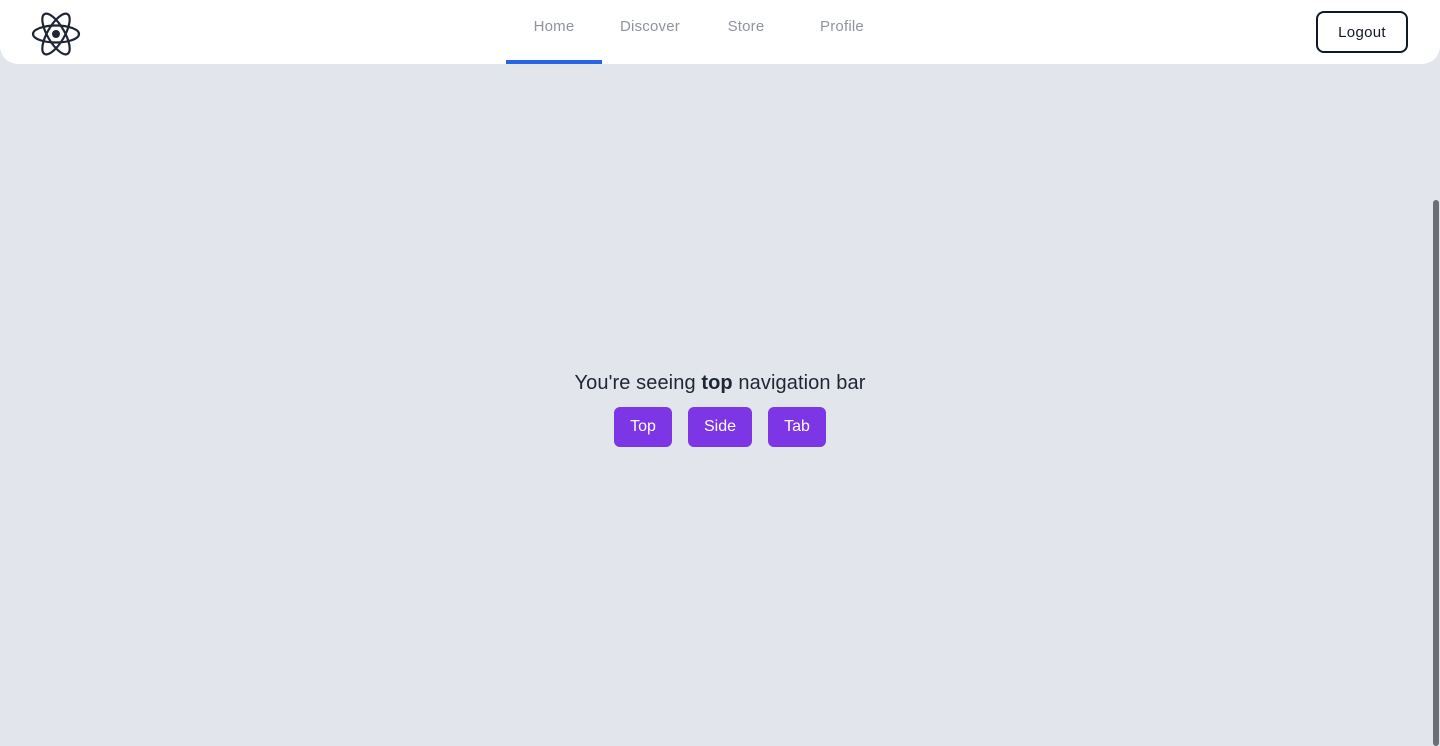 Image resolution: width=1440 pixels, height=746 pixels. Describe the element at coordinates (554, 26) in the screenshot. I see `nav-home-label: Home` at that location.